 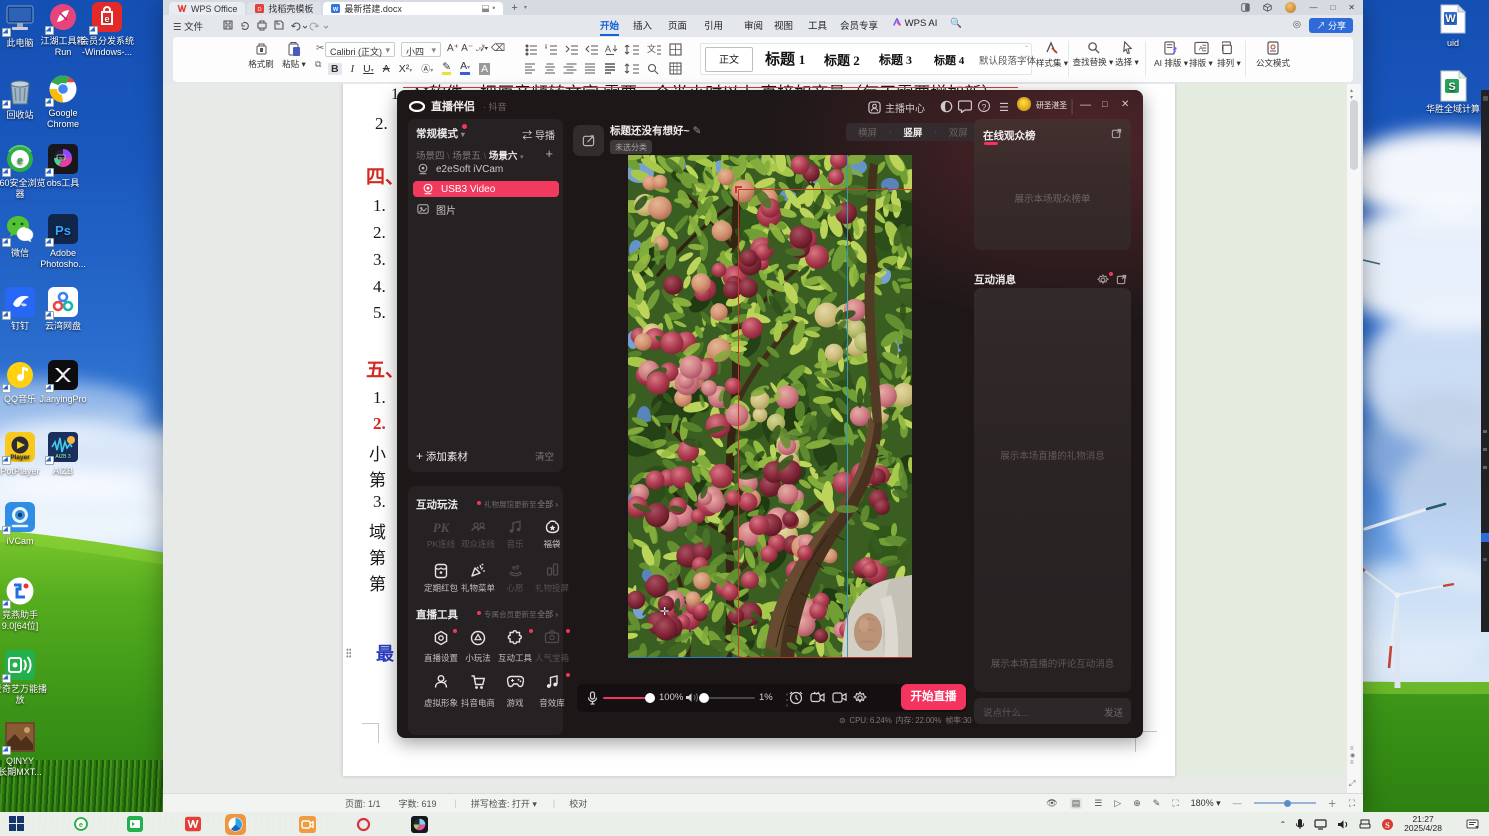 What do you see at coordinates (260, 10) in the screenshot?
I see `svg-text: D` at bounding box center [260, 10].